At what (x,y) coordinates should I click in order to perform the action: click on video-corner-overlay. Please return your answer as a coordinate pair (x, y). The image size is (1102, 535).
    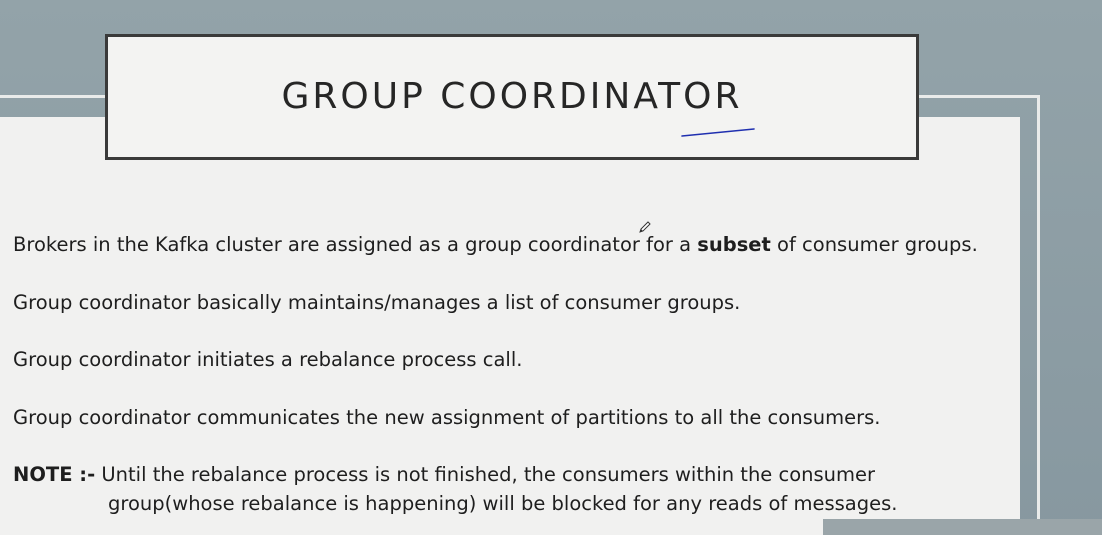
    Looking at the image, I should click on (962, 527).